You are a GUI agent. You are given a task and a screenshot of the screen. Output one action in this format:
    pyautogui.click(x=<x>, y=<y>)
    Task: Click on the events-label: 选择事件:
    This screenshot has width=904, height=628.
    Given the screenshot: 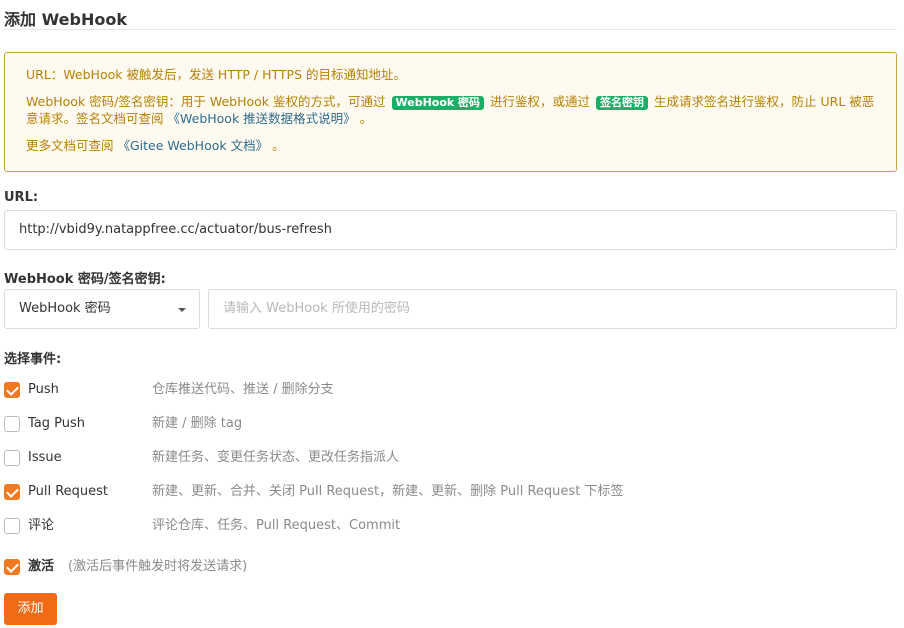 What is the action you would take?
    pyautogui.click(x=33, y=359)
    